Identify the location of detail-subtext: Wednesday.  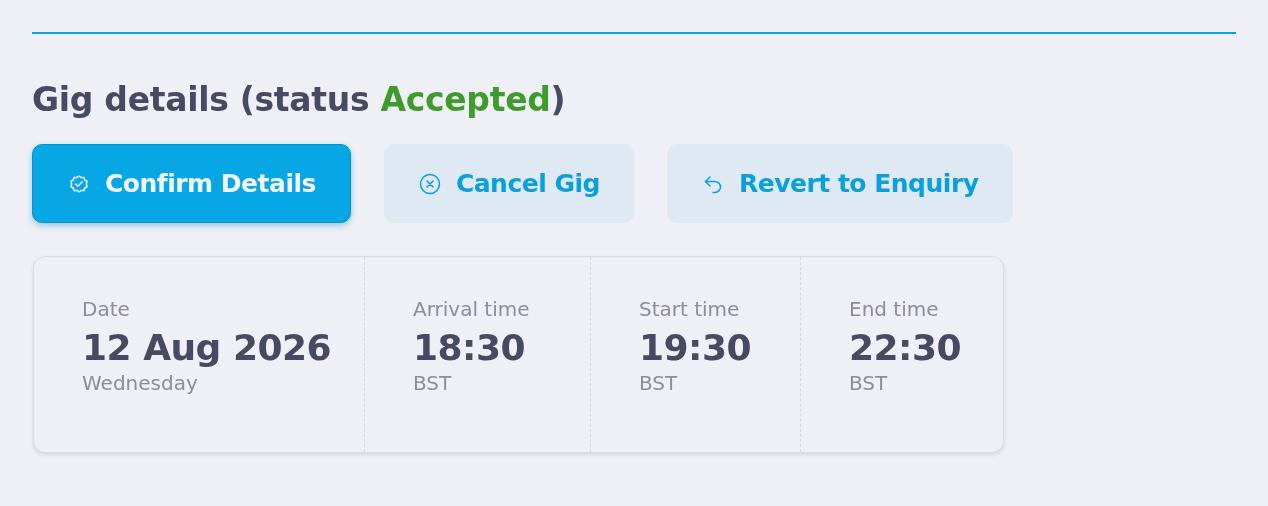
(140, 383).